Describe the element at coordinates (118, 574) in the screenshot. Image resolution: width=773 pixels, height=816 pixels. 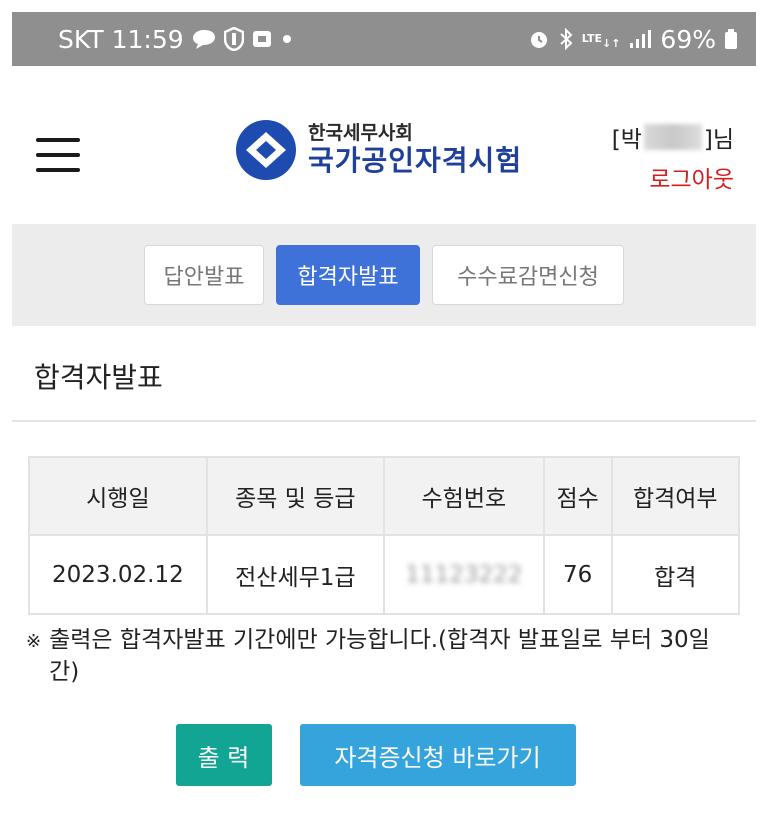
I see `cell-date: 2023.02.12` at that location.